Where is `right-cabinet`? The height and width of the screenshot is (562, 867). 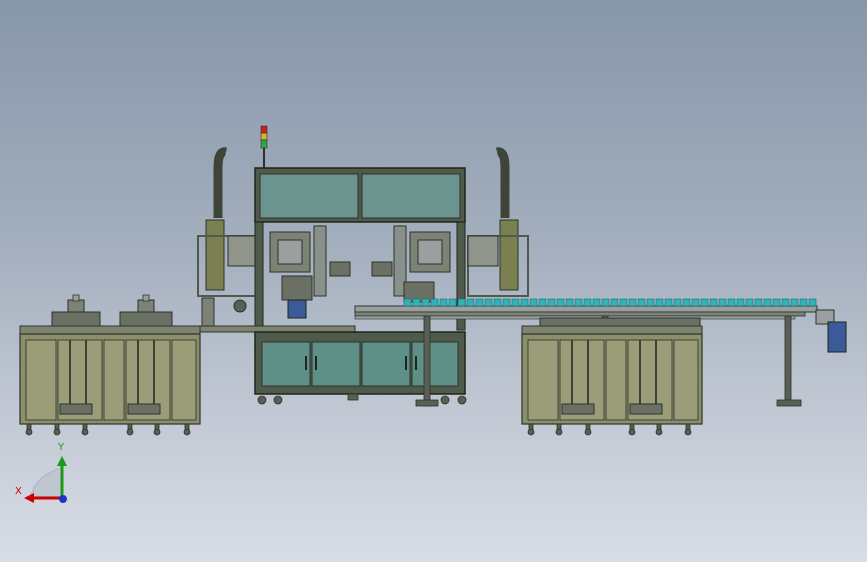 right-cabinet is located at coordinates (612, 376).